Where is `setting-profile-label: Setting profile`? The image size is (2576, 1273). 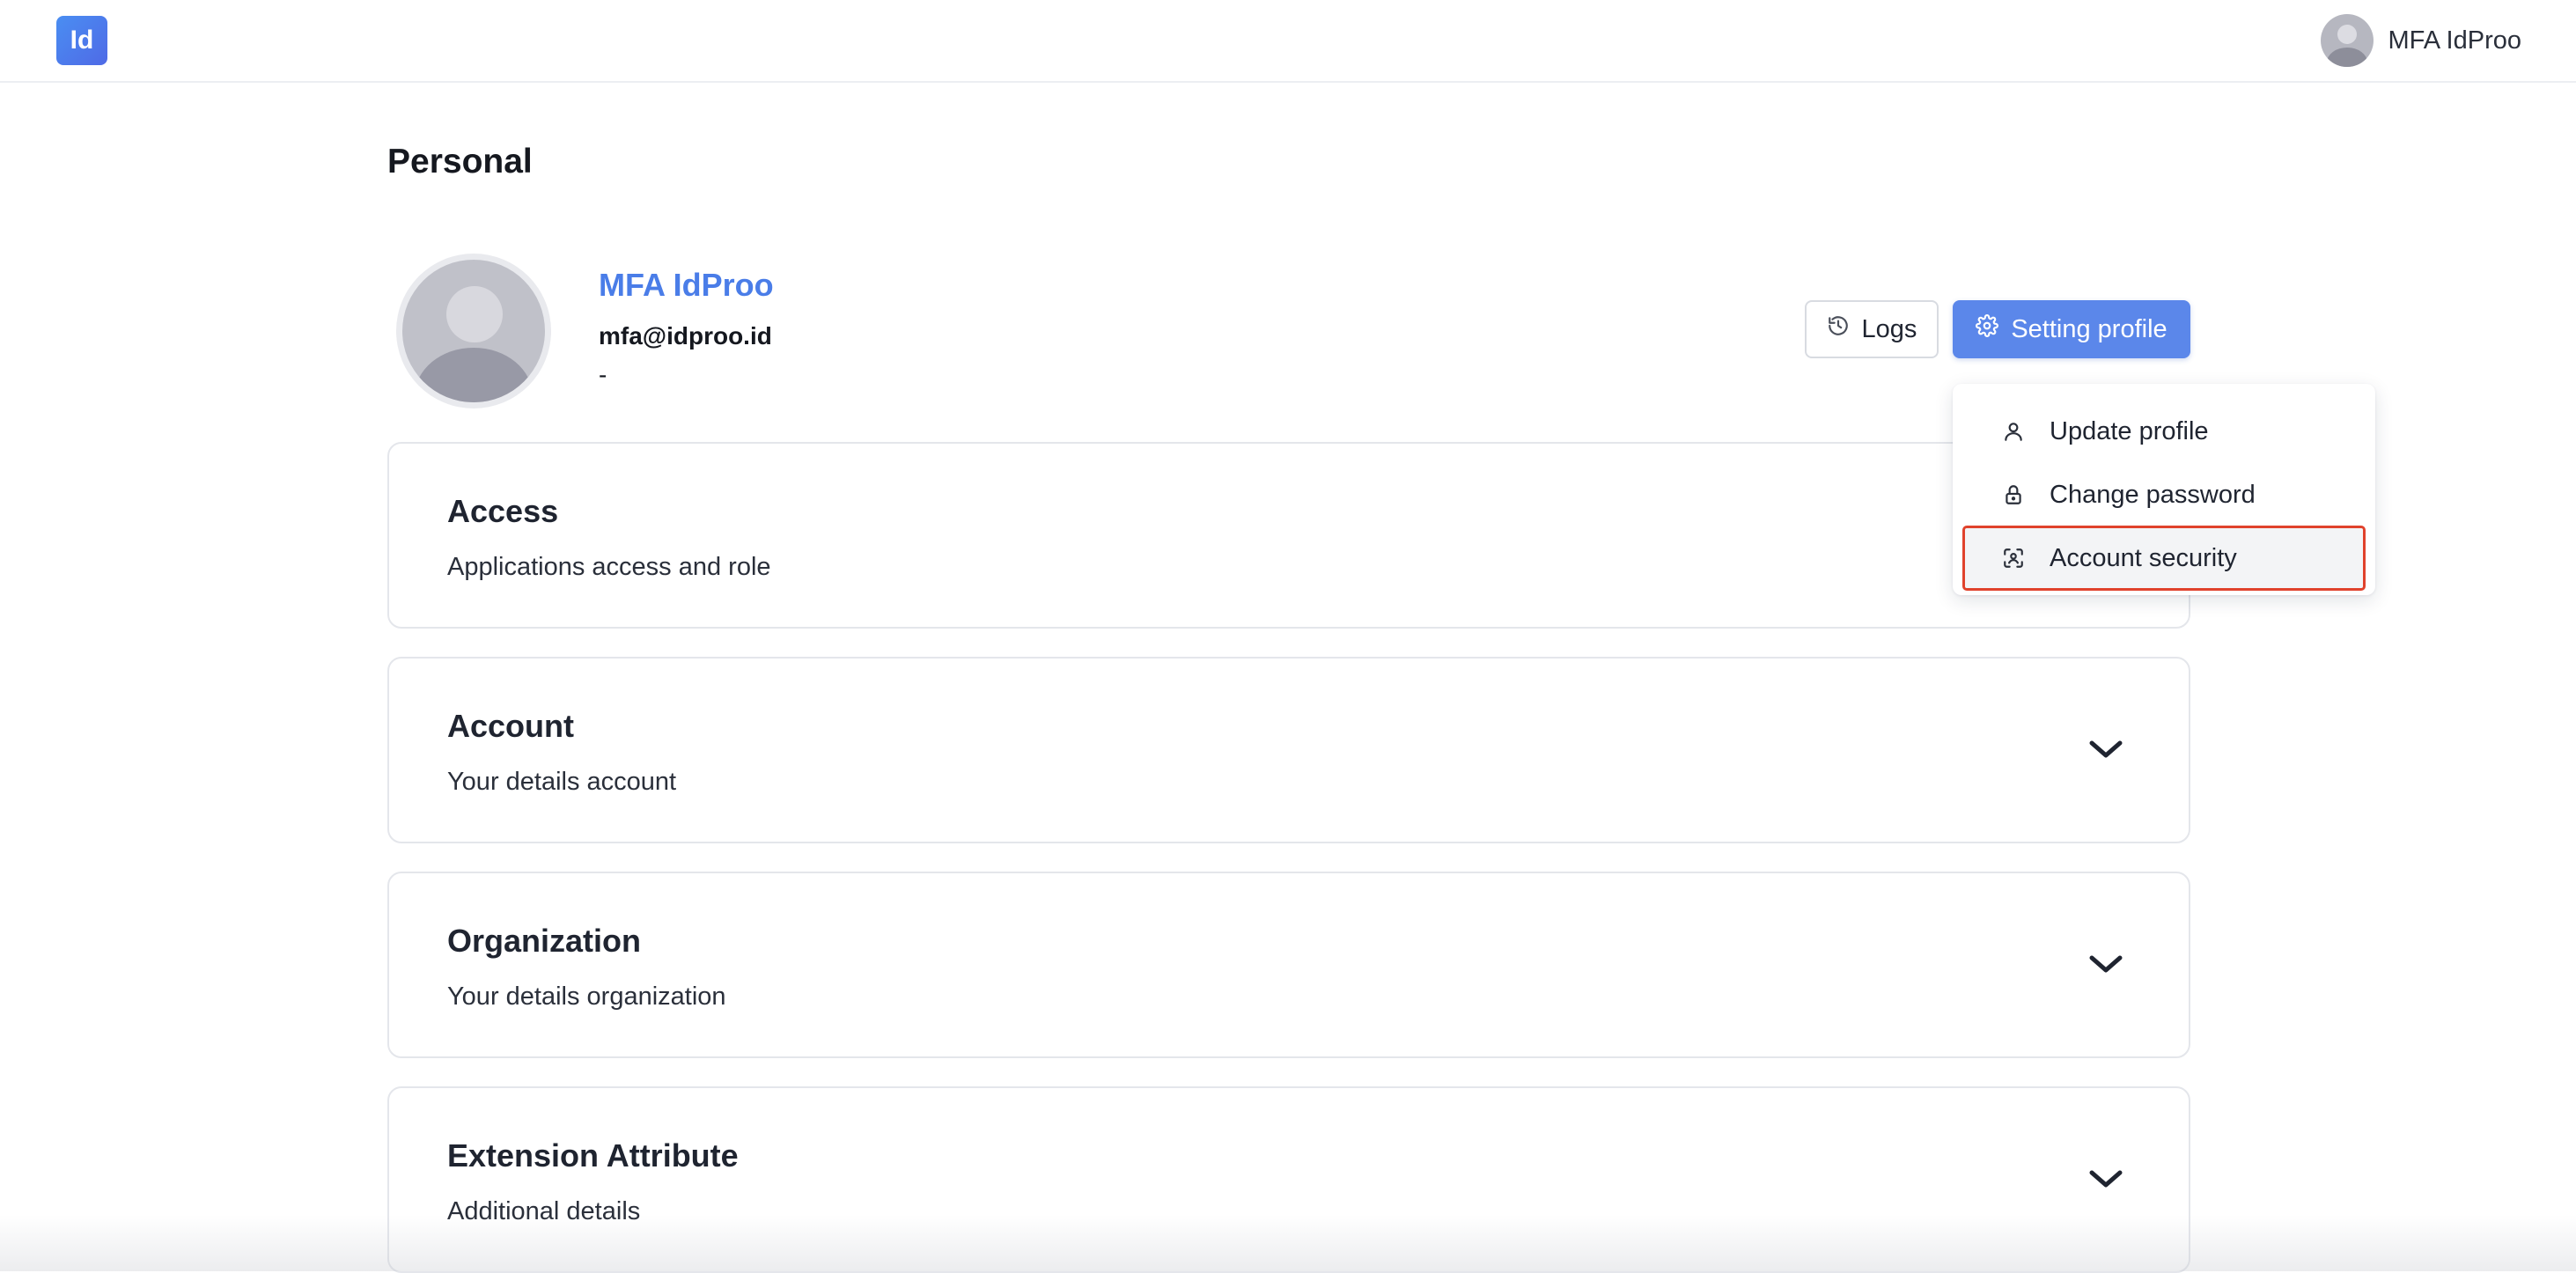 setting-profile-label: Setting profile is located at coordinates (2089, 328).